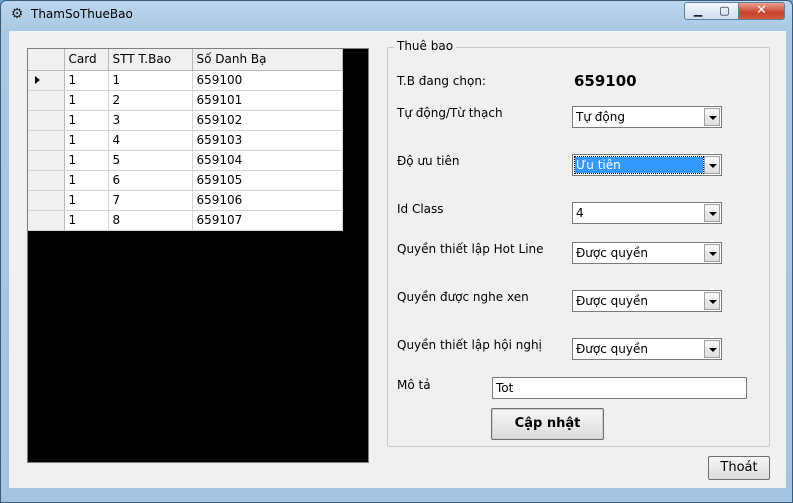  What do you see at coordinates (267, 120) in the screenshot?
I see `grid-cell-so-danh-ba: 659102` at bounding box center [267, 120].